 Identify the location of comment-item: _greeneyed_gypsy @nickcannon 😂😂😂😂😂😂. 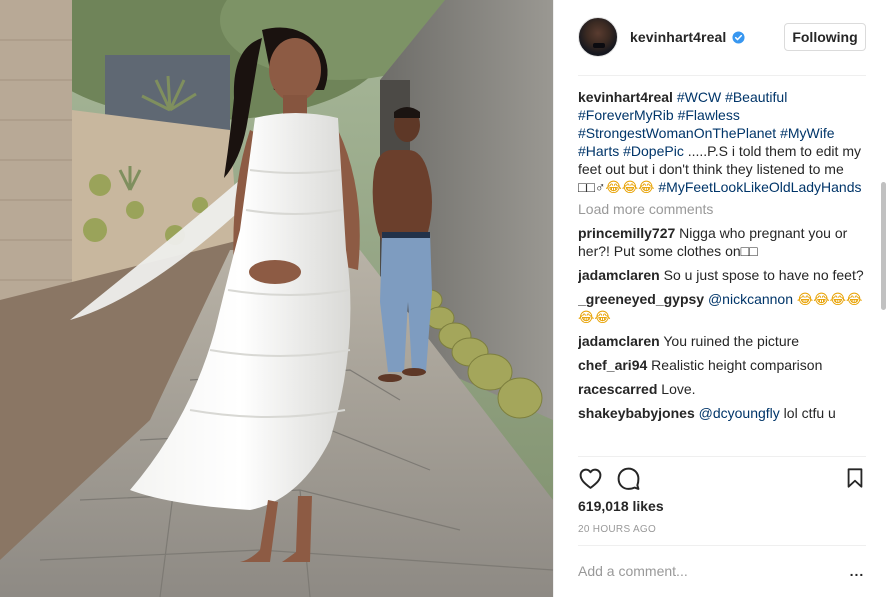
(723, 308).